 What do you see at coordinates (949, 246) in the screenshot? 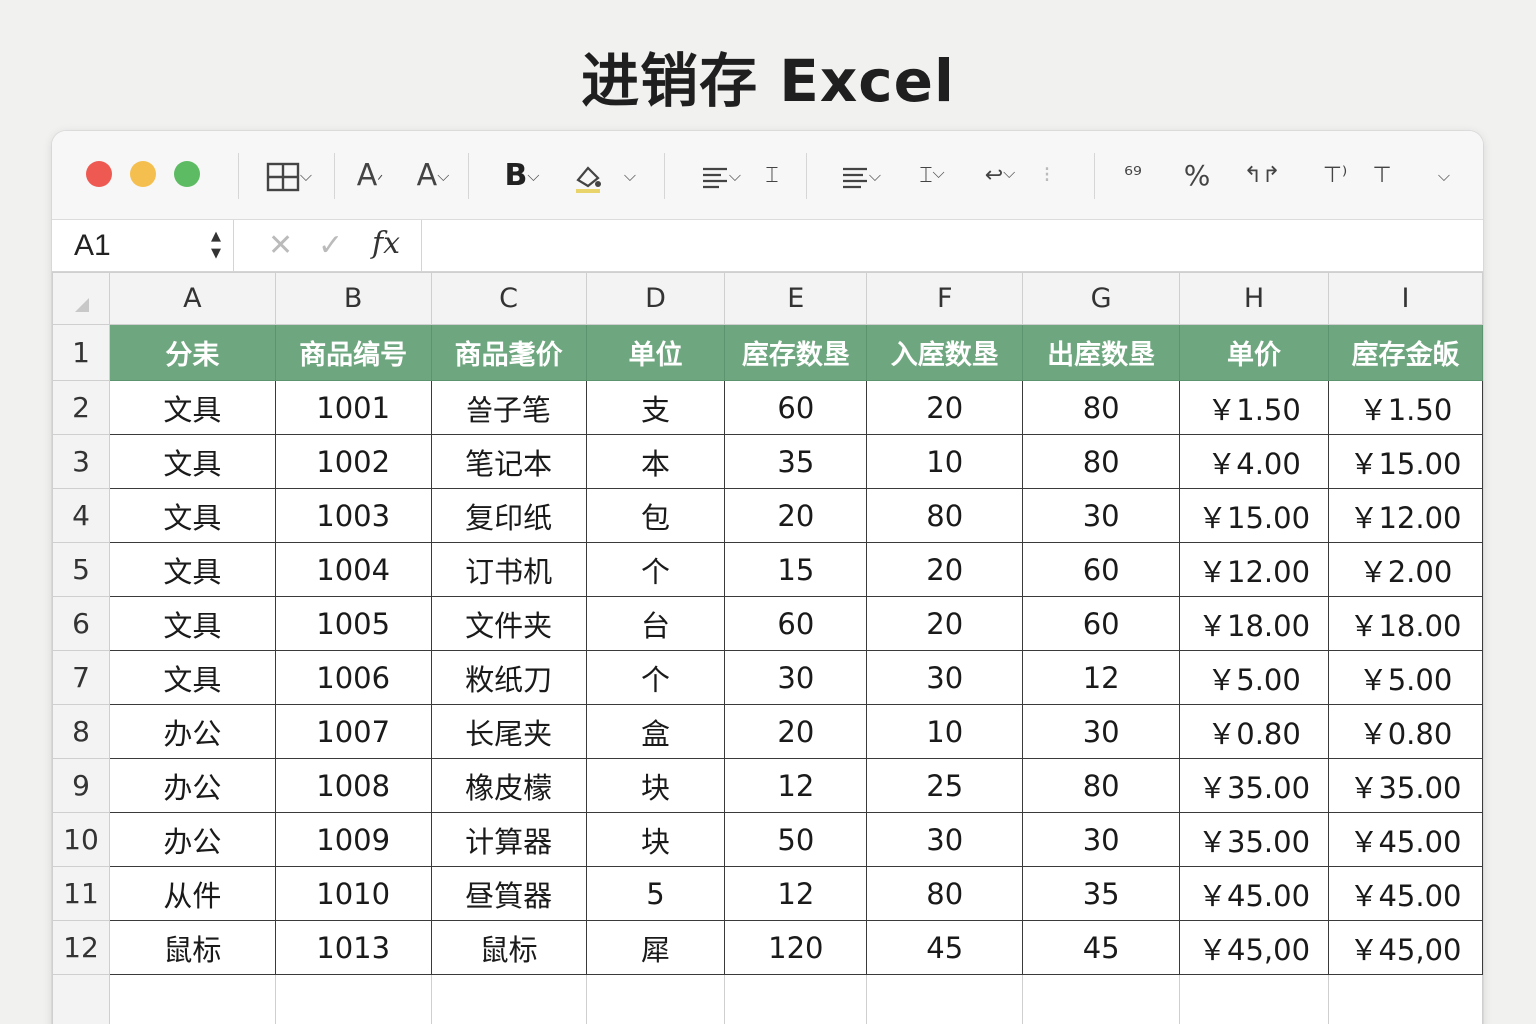
I see `formula-input` at bounding box center [949, 246].